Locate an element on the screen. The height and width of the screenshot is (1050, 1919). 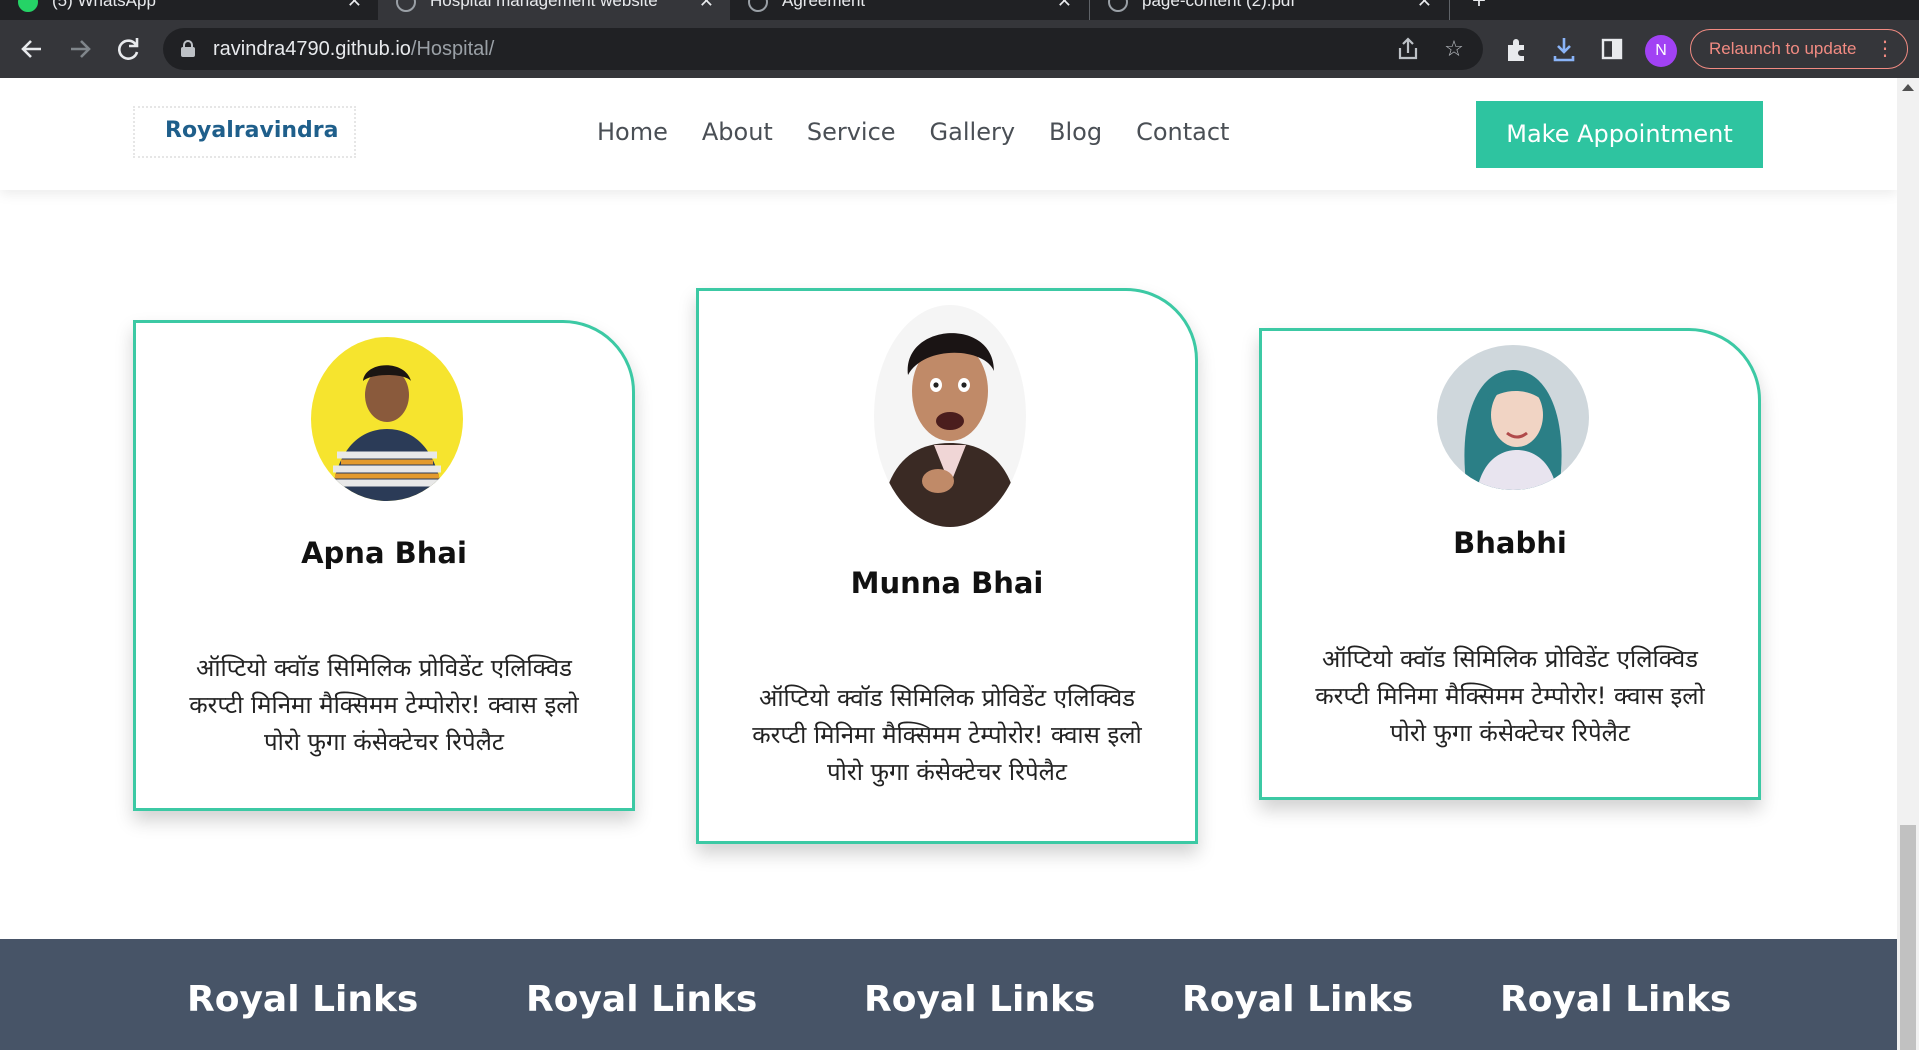
person-name: Apna Bhai is located at coordinates (384, 553).